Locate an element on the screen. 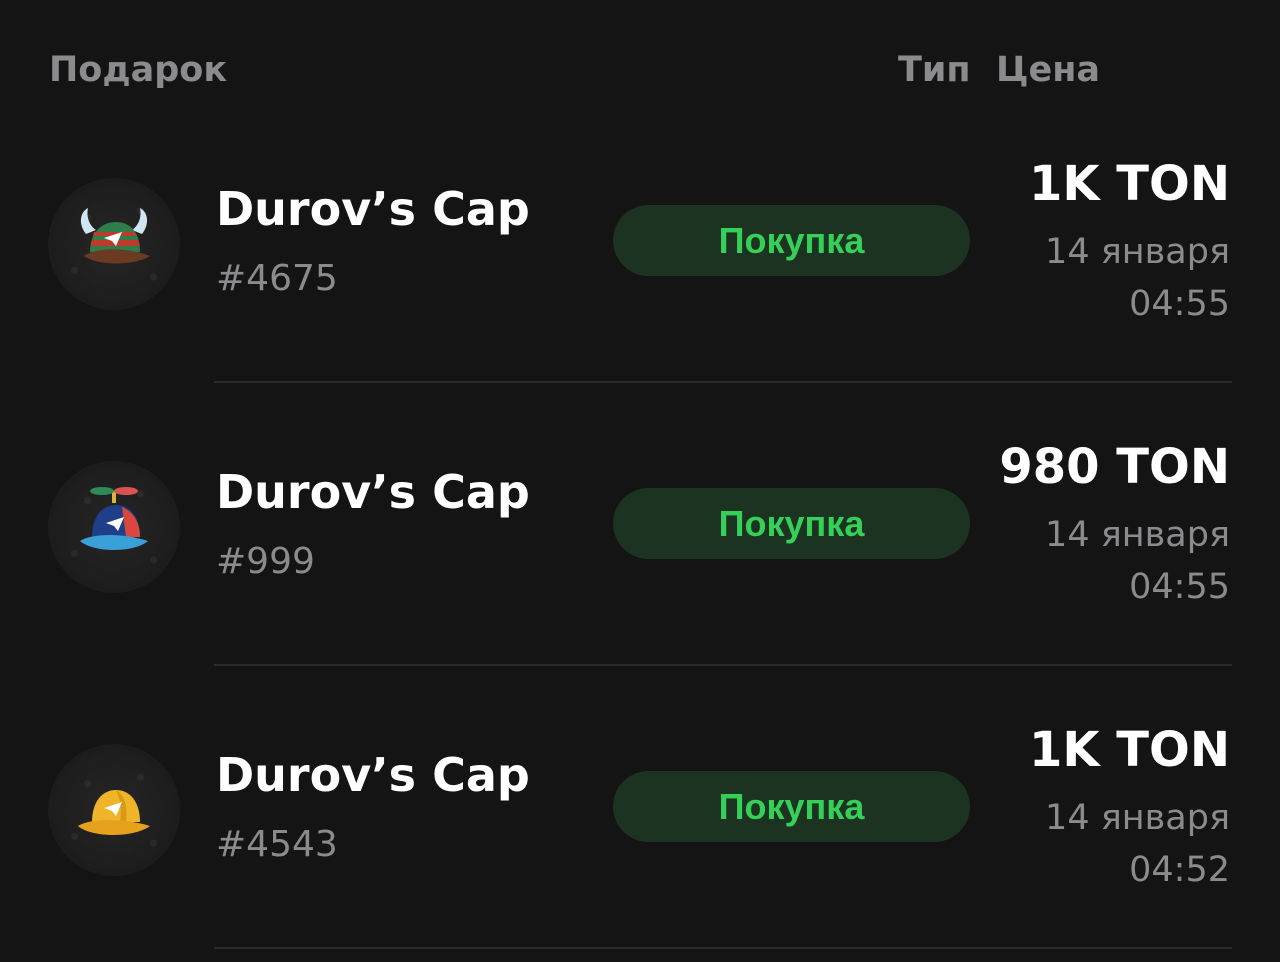 This screenshot has width=1280, height=962. yellow-cap-icon is located at coordinates (114, 812).